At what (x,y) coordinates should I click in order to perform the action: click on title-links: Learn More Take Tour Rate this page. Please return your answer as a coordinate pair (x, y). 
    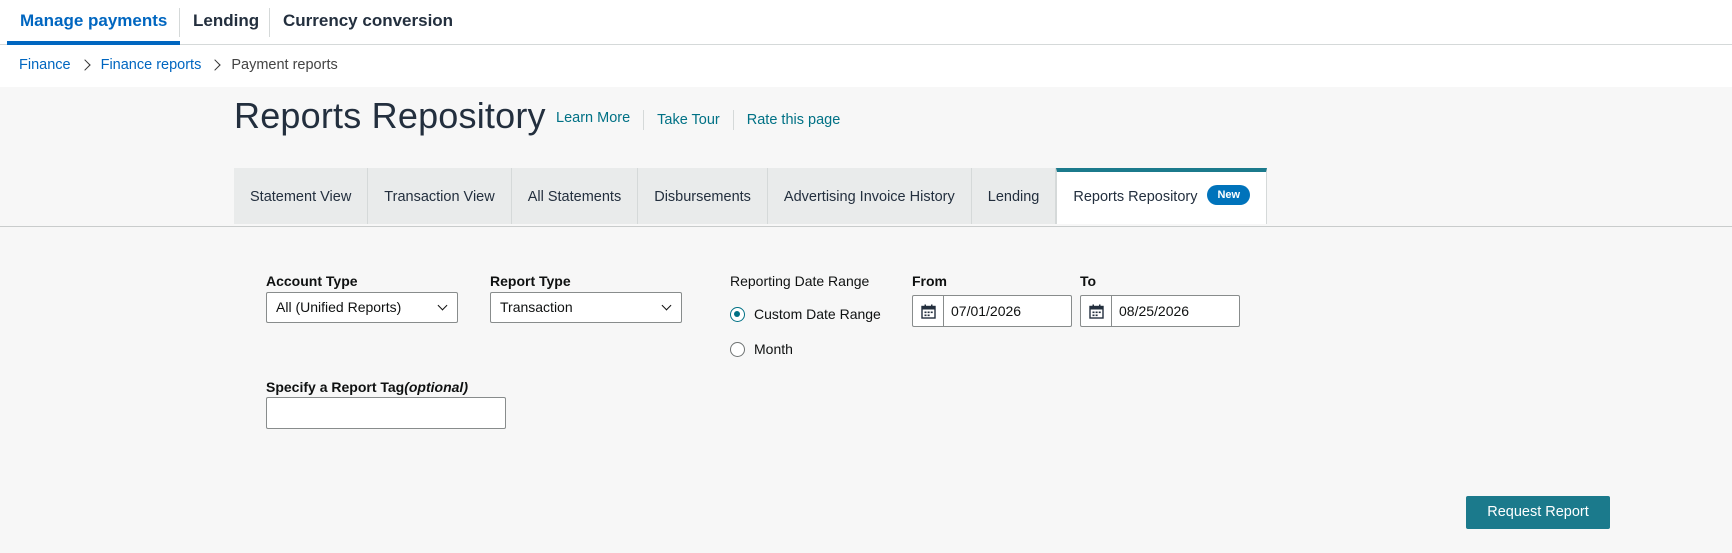
    Looking at the image, I should click on (698, 120).